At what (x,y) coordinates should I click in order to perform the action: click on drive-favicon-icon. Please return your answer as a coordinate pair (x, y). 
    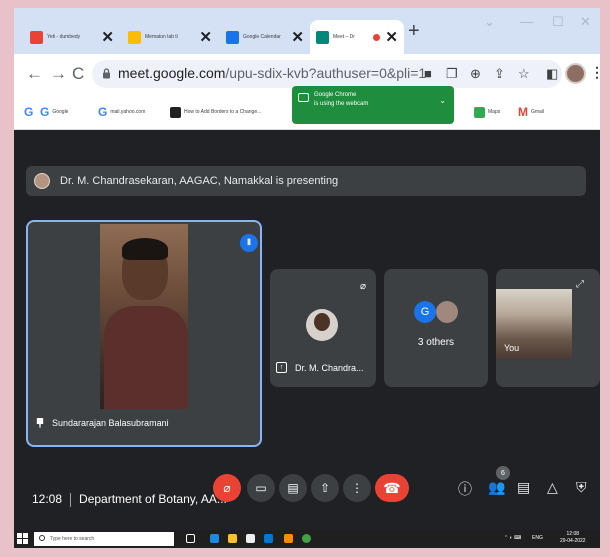
    Looking at the image, I should click on (134, 37).